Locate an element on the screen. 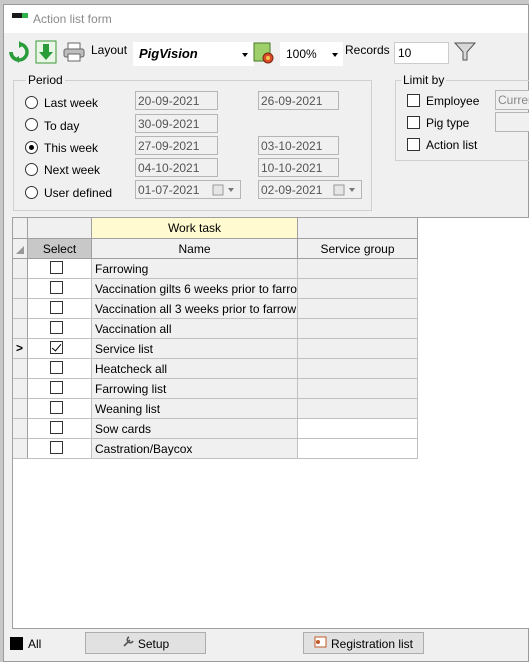  task-name-cell: Service list is located at coordinates (195, 349).